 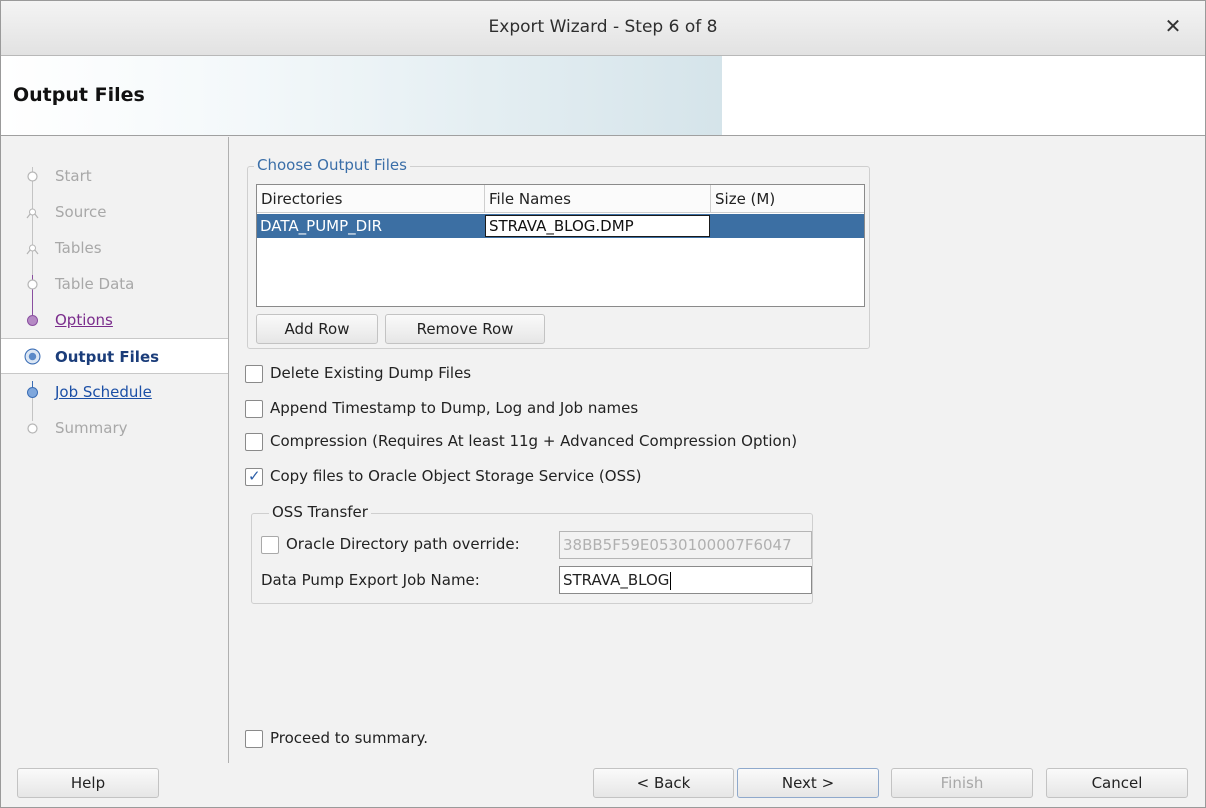 What do you see at coordinates (79, 95) in the screenshot?
I see `page-title: Output Files` at bounding box center [79, 95].